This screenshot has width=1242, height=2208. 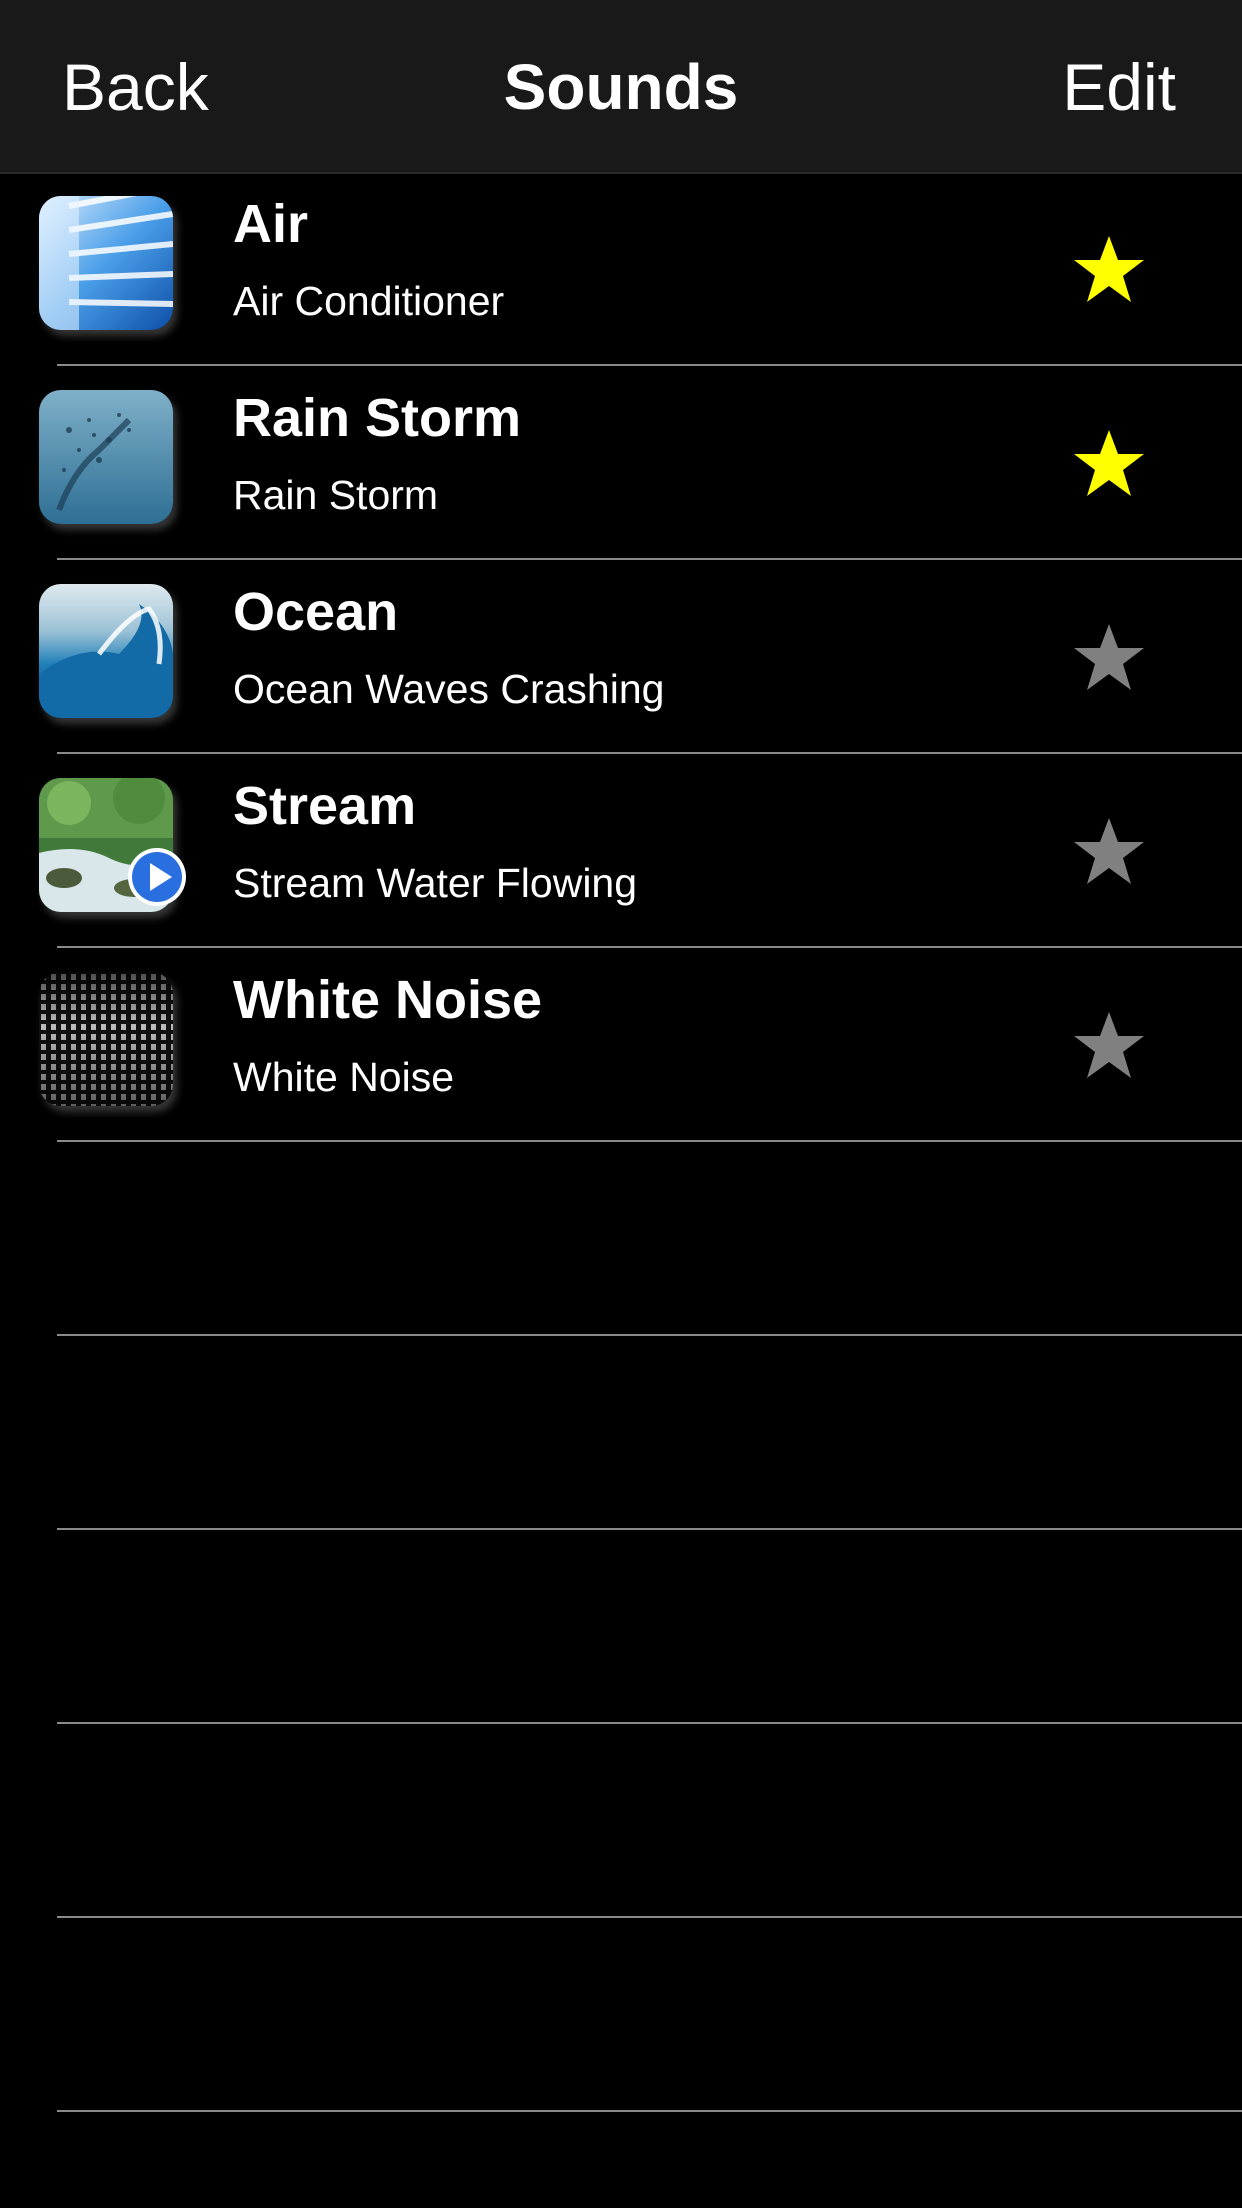 I want to click on ocean-wave-thumbnail, so click(x=106, y=651).